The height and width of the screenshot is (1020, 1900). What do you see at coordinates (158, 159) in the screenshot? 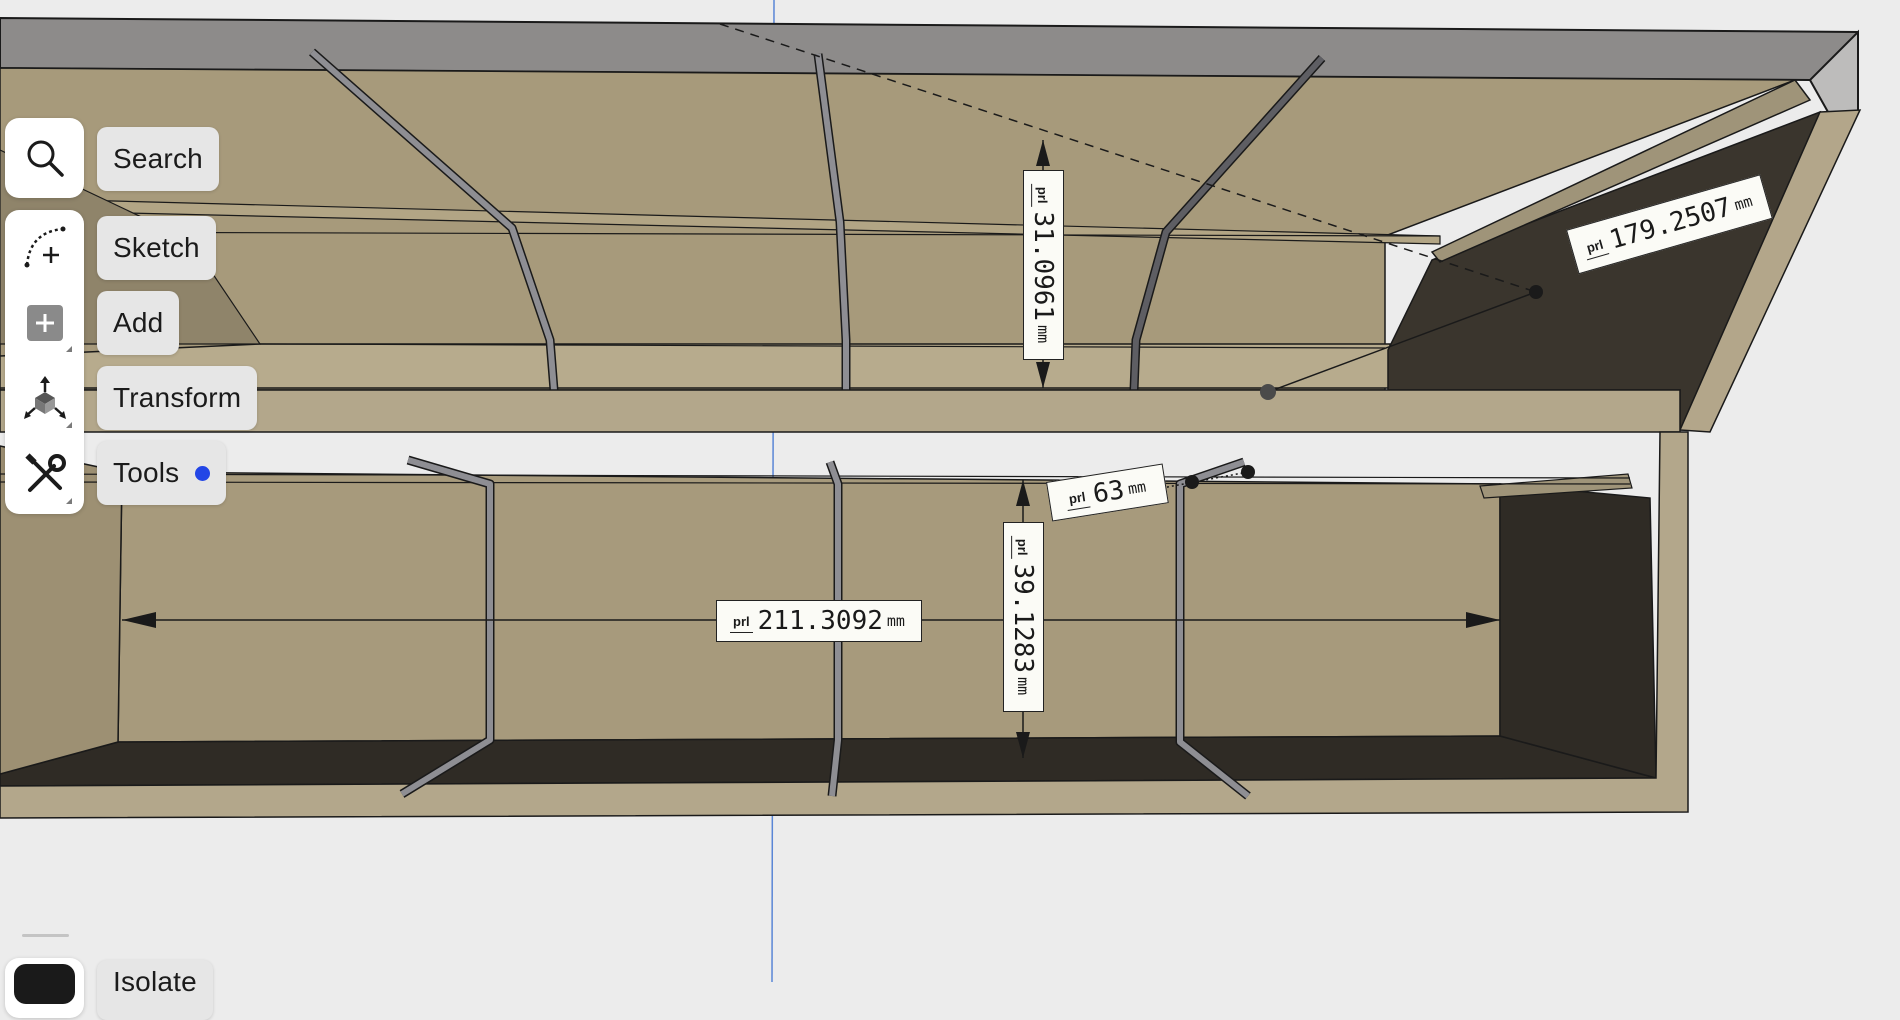
I see `search-button: Search` at bounding box center [158, 159].